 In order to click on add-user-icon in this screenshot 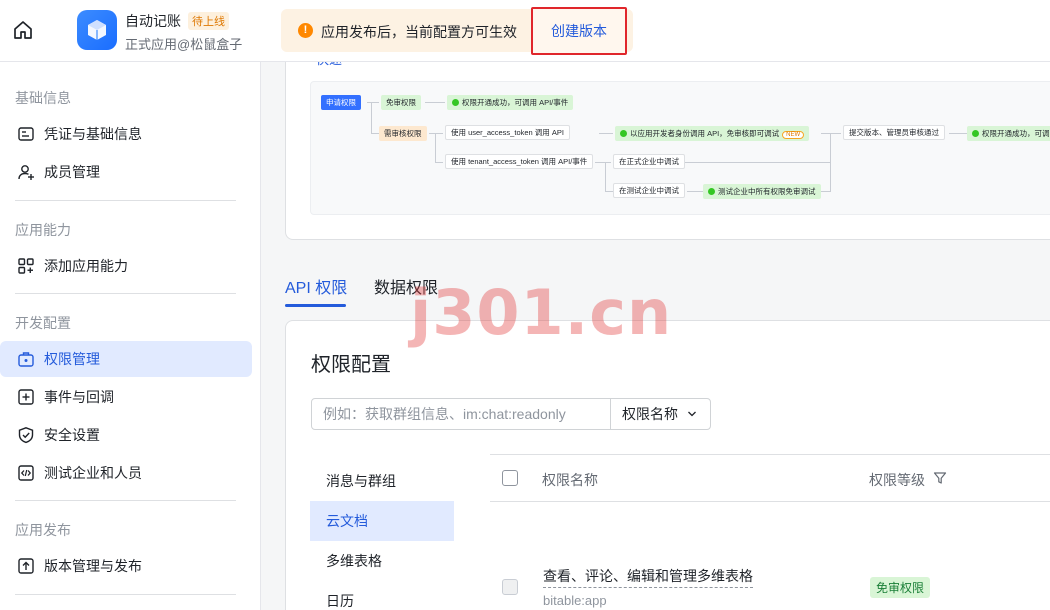, I will do `click(26, 172)`.